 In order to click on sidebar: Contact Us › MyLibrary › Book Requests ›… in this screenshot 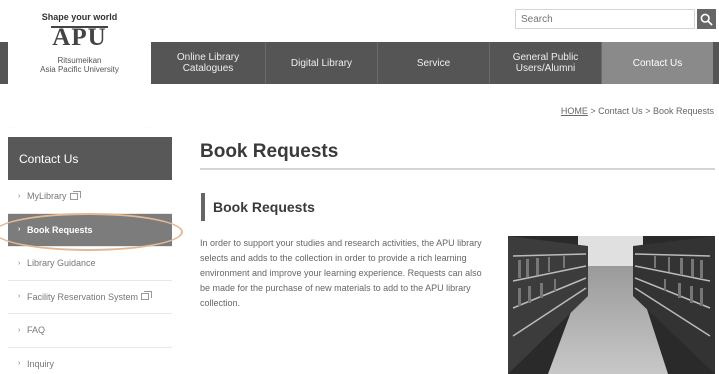, I will do `click(90, 255)`.